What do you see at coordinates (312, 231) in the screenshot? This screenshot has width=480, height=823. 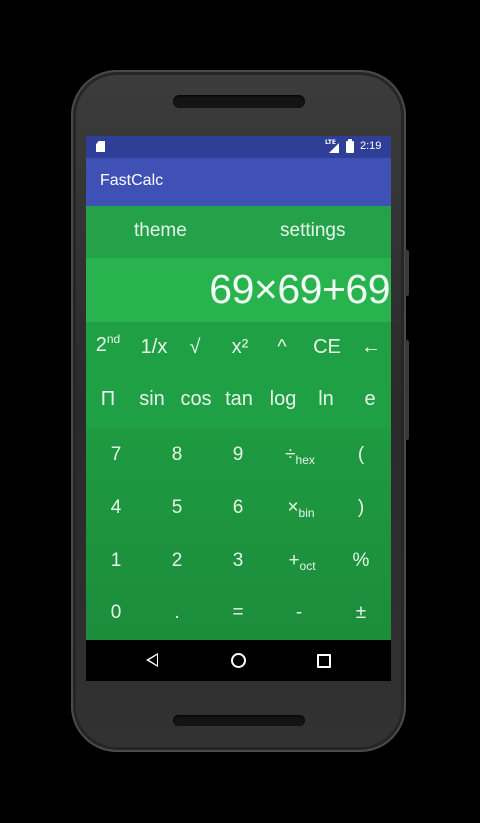 I see `settings-button: settings` at bounding box center [312, 231].